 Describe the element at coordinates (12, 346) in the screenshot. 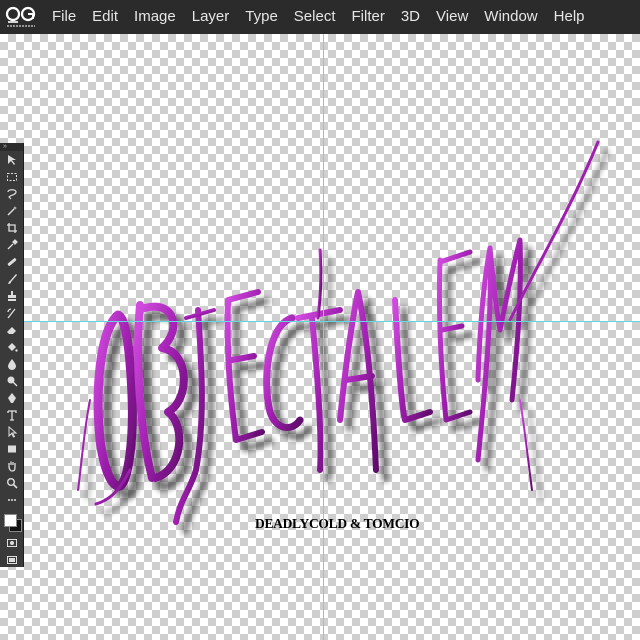

I see `paint-bucket-tool-icon` at that location.